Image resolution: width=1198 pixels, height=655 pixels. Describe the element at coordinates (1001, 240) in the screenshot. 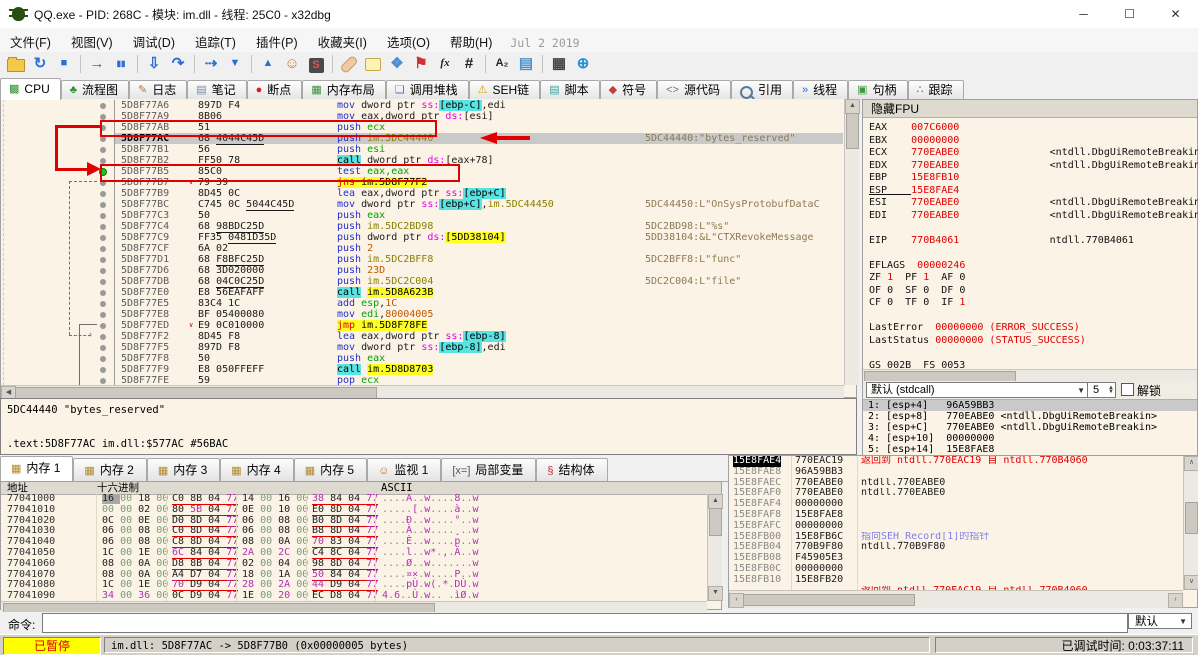

I see `register-EIP: EIP 770B4061 ntdll.770B4061` at that location.